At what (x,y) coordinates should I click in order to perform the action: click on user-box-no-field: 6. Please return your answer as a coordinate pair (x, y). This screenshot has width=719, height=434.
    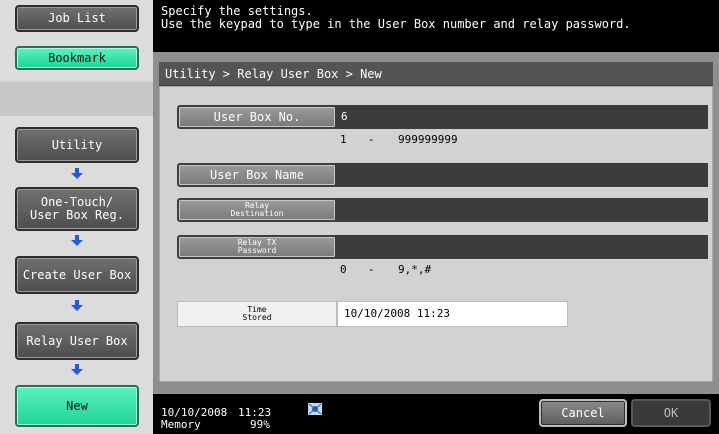
    Looking at the image, I should click on (521, 117).